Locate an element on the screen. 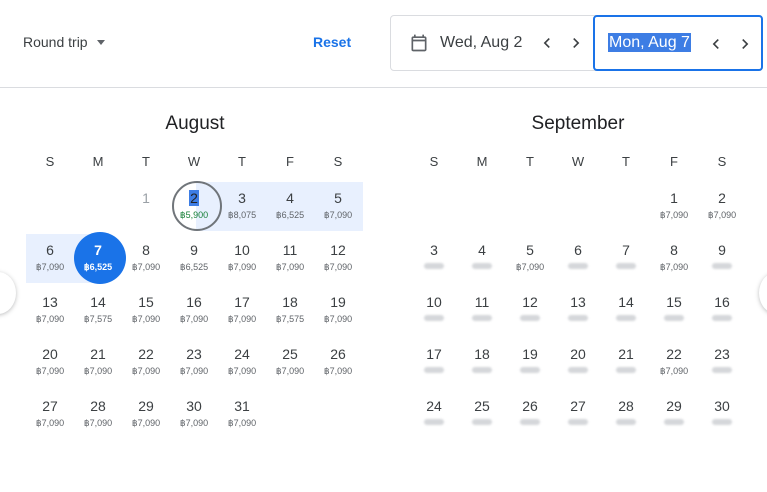  calendar-day: 3 is located at coordinates (434, 258).